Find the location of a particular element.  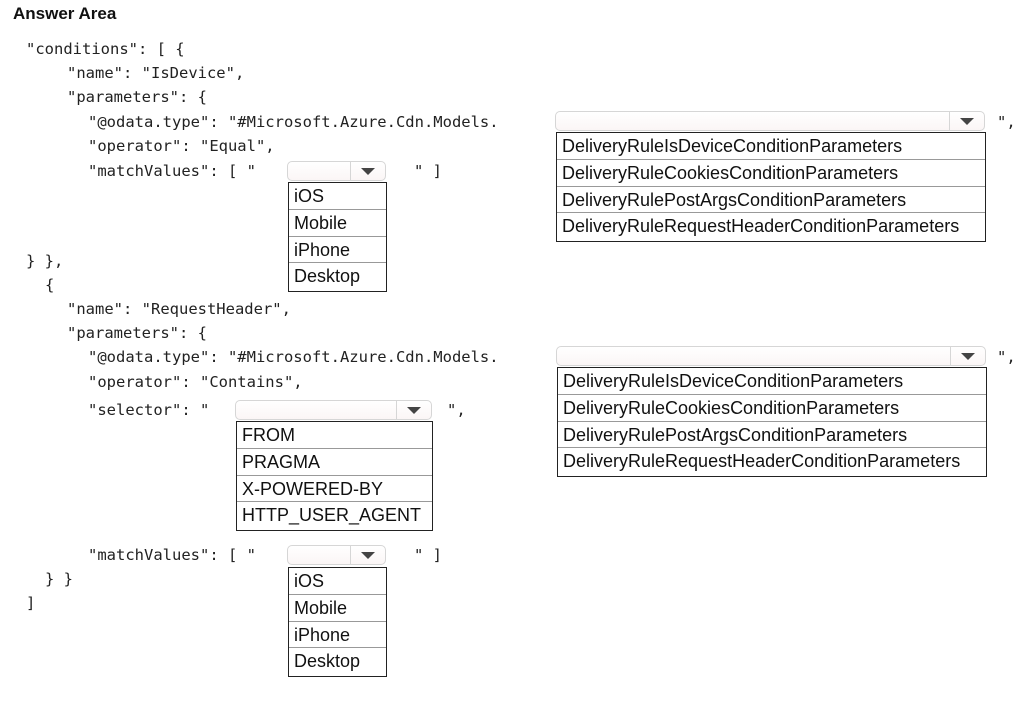

code-name-isdevice: "name": "IsDevice", is located at coordinates (156, 73).